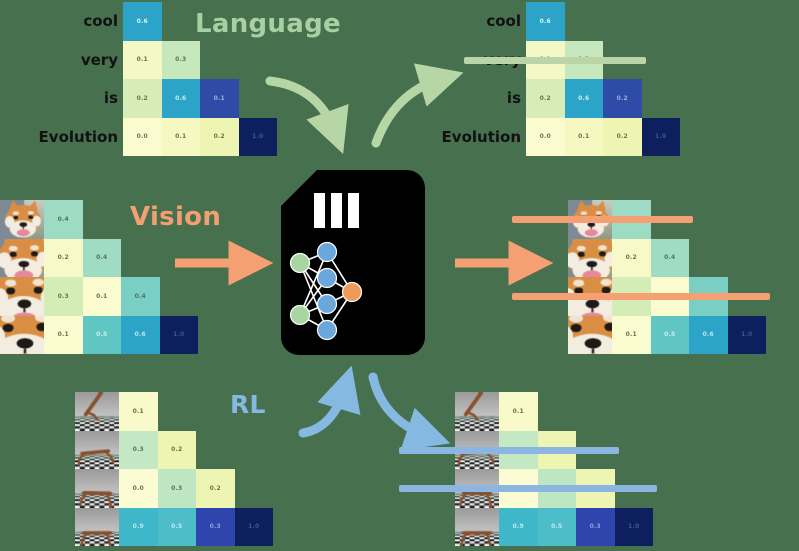 The width and height of the screenshot is (799, 551). I want to click on row-label-evolution: Evolution, so click(481, 136).